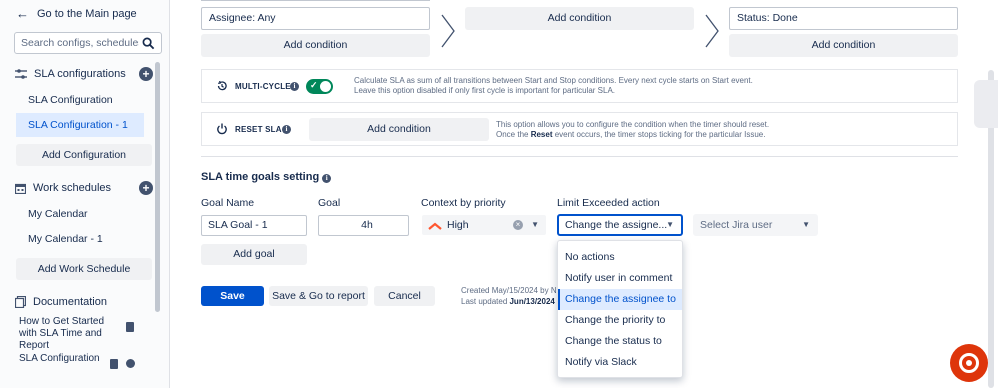 This screenshot has width=998, height=388. What do you see at coordinates (22, 13) in the screenshot?
I see `arrow-left-icon: ←` at bounding box center [22, 13].